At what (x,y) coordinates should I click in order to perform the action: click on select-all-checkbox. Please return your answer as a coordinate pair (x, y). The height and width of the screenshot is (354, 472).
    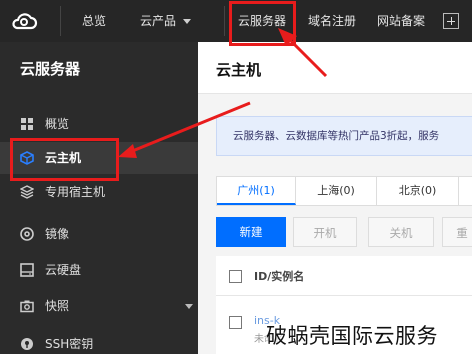
    Looking at the image, I should click on (235, 276).